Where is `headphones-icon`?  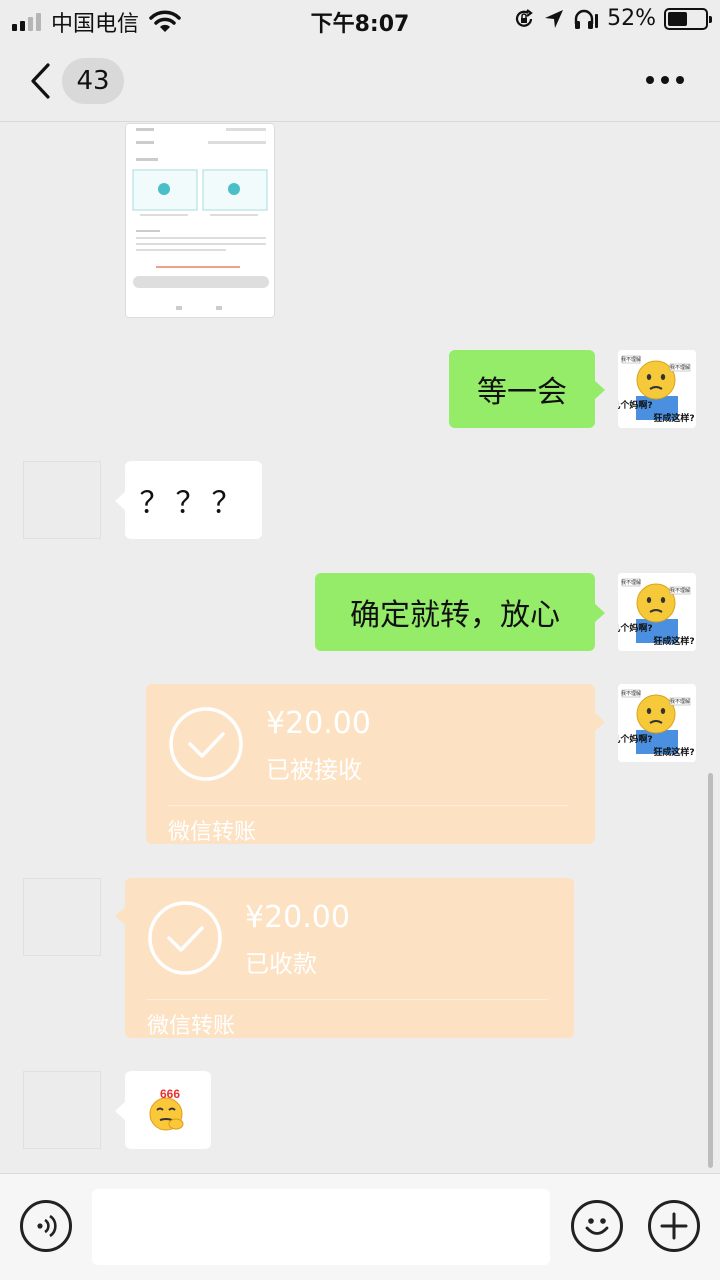 headphones-icon is located at coordinates (586, 19).